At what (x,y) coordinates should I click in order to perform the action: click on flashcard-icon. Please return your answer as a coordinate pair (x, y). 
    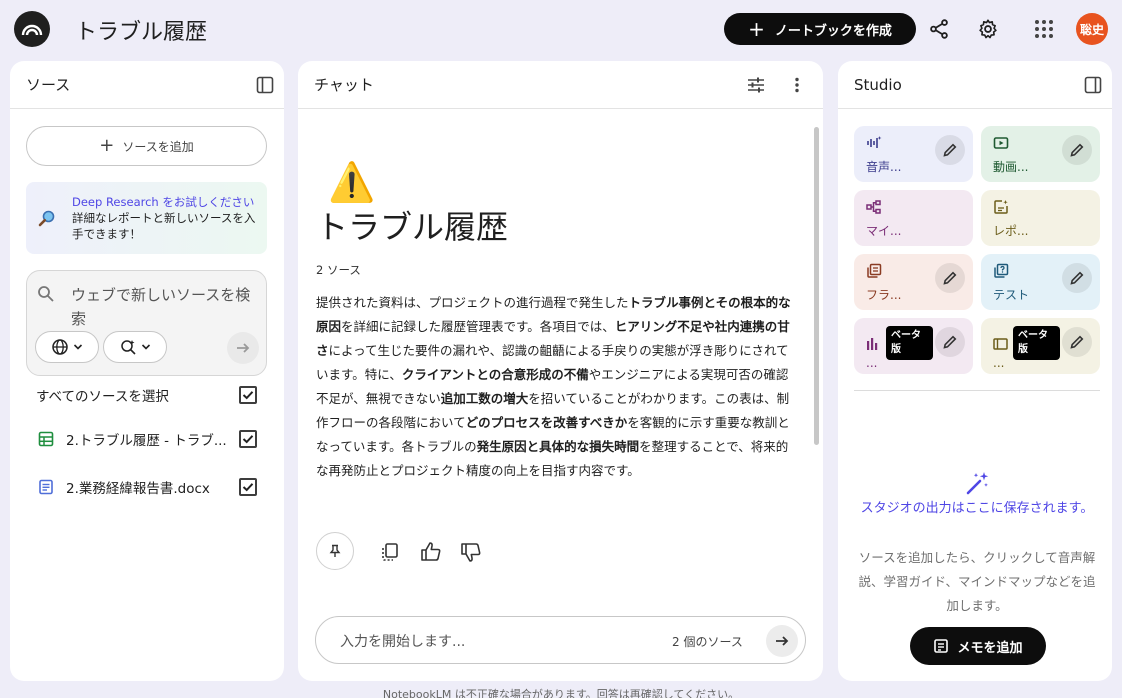
    Looking at the image, I should click on (874, 273).